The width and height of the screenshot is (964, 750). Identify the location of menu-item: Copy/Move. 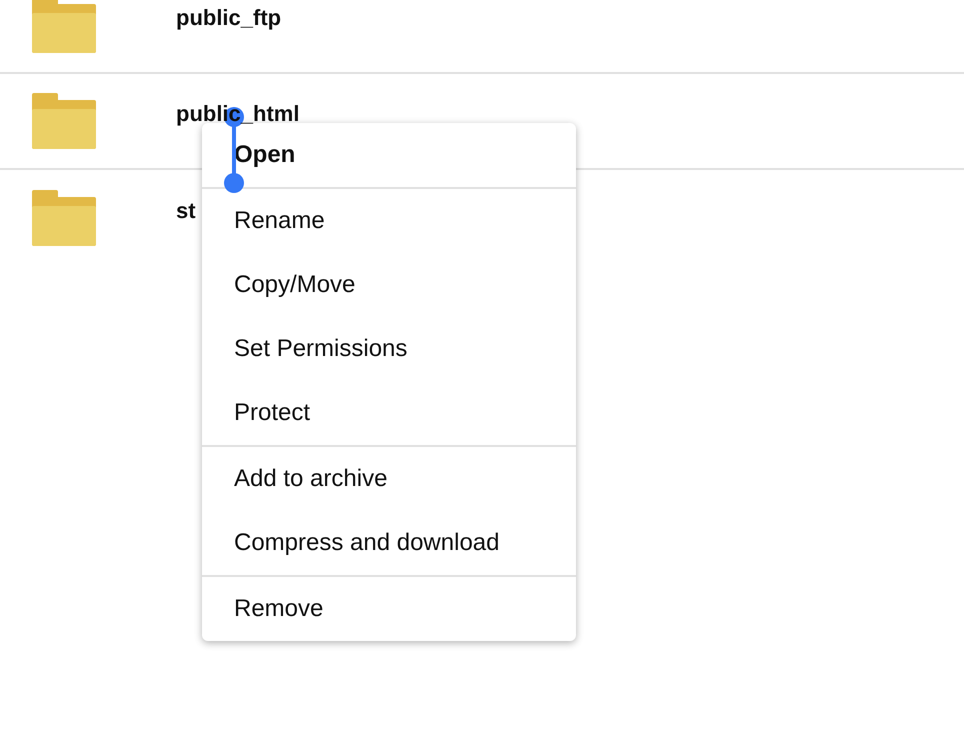
(389, 285).